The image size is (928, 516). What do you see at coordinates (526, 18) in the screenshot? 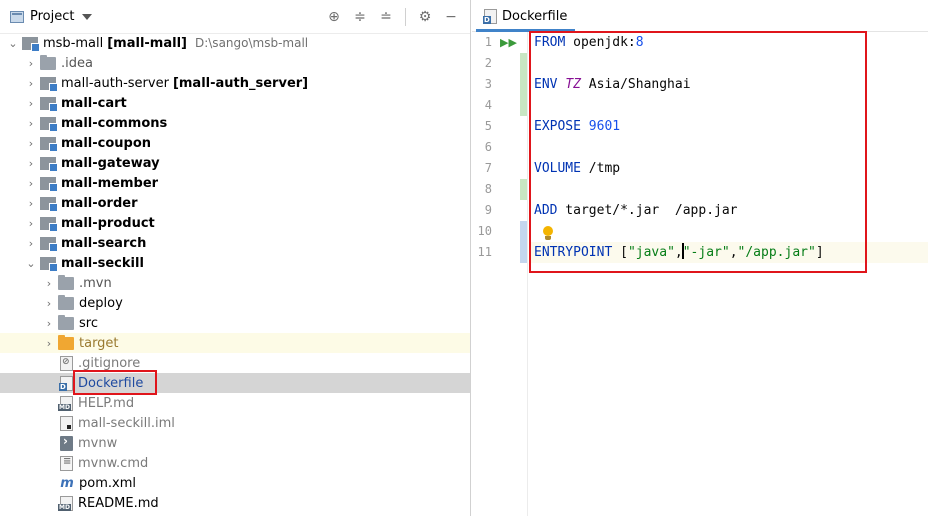
I see `tab-dockerfile: Dockerfile` at bounding box center [526, 18].